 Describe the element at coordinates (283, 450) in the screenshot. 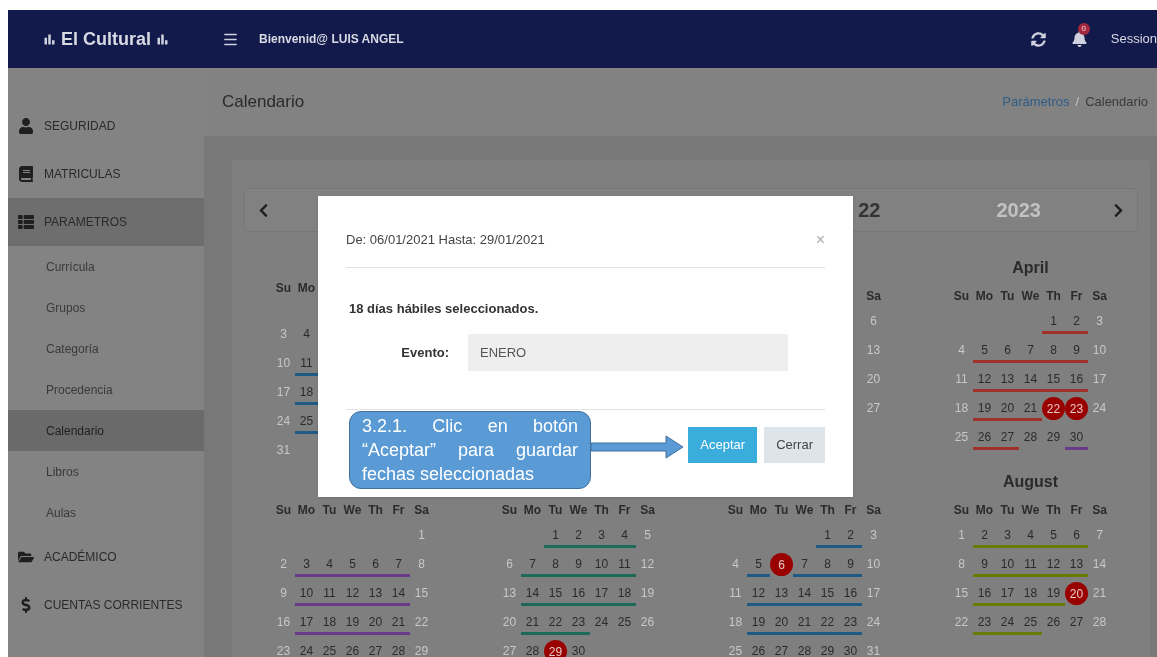

I see `day-number: 31` at that location.